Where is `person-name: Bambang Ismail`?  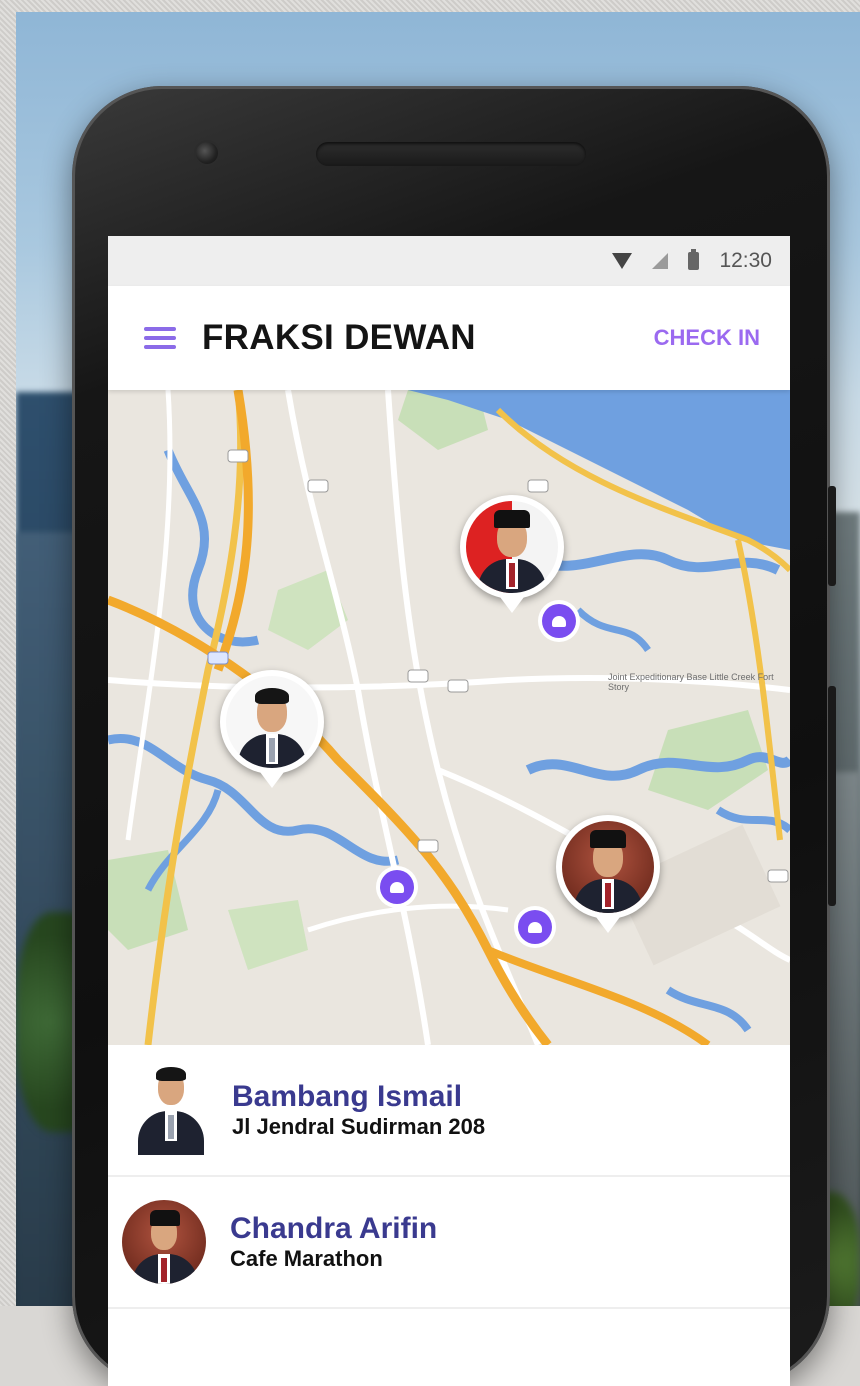
person-name: Bambang Ismail is located at coordinates (347, 1096).